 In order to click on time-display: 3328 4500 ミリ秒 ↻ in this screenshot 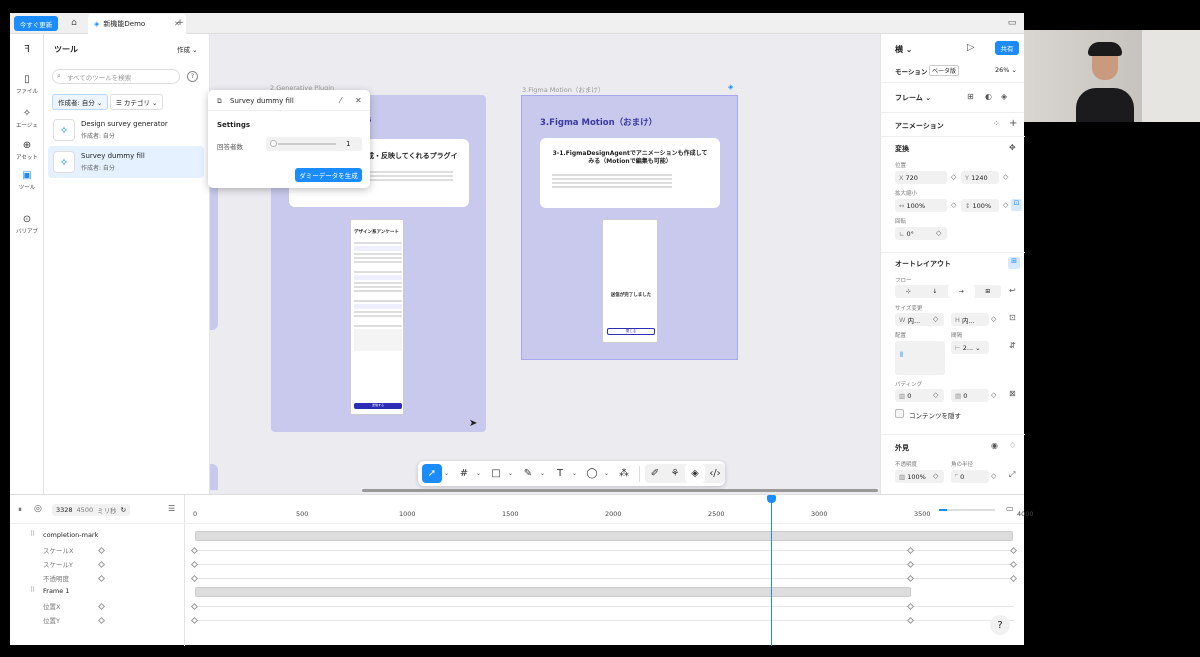, I will do `click(91, 510)`.